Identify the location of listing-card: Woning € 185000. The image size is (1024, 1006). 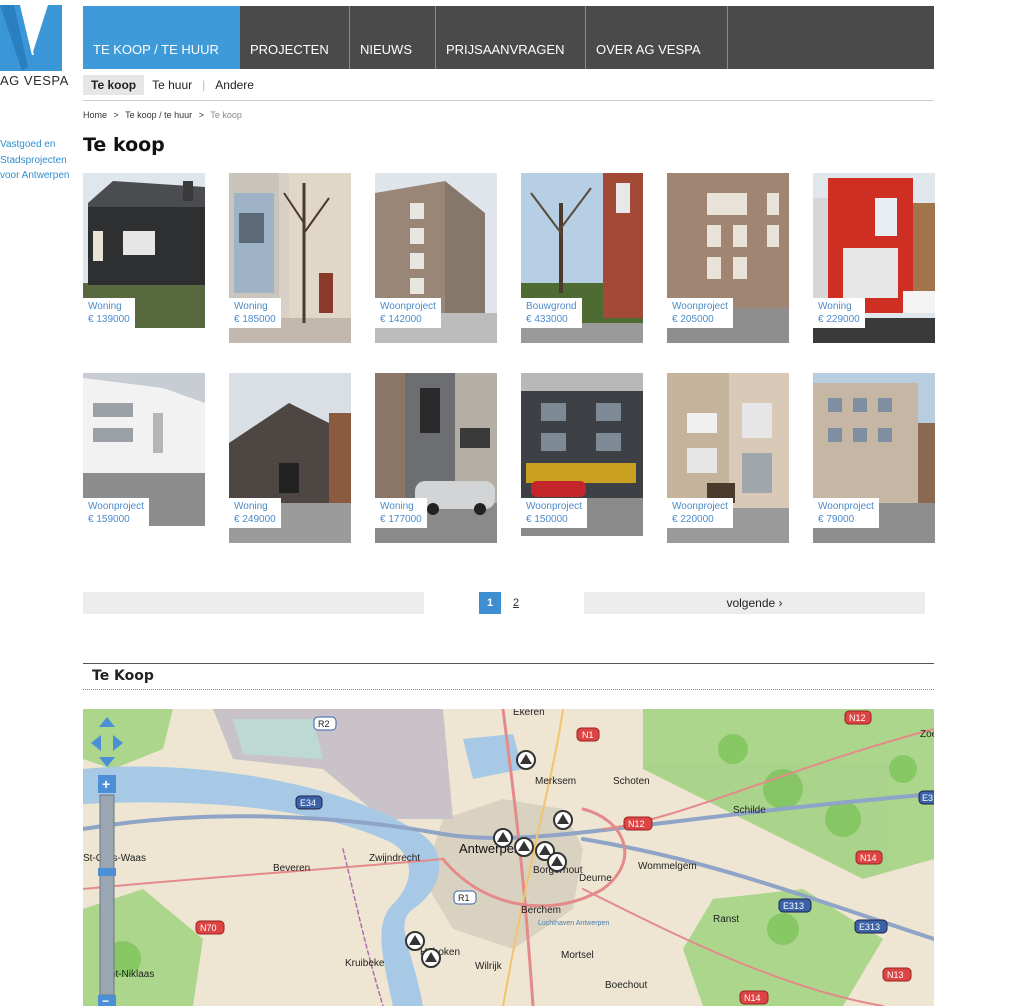
(290, 258).